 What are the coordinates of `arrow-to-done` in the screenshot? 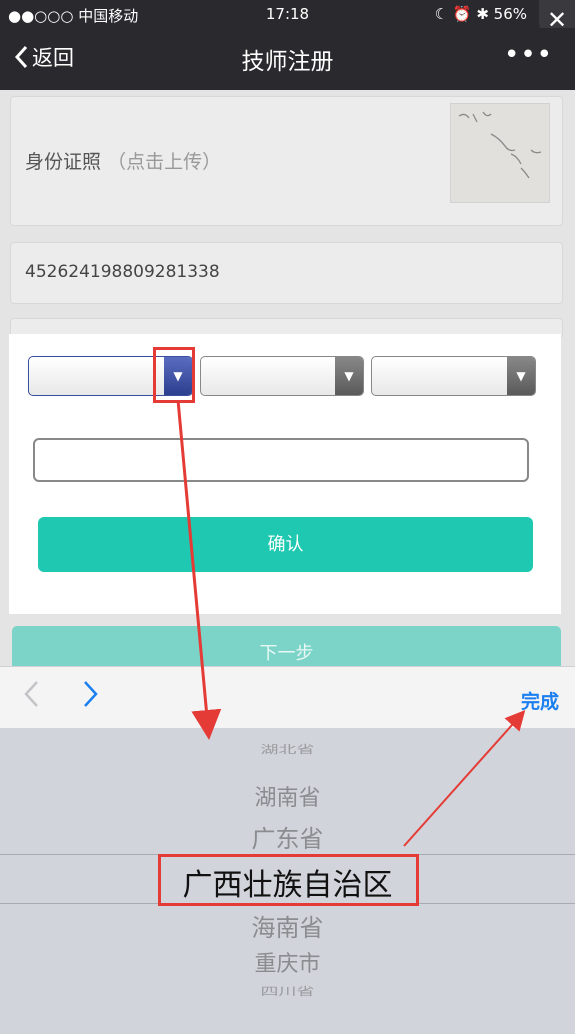 It's located at (464, 778).